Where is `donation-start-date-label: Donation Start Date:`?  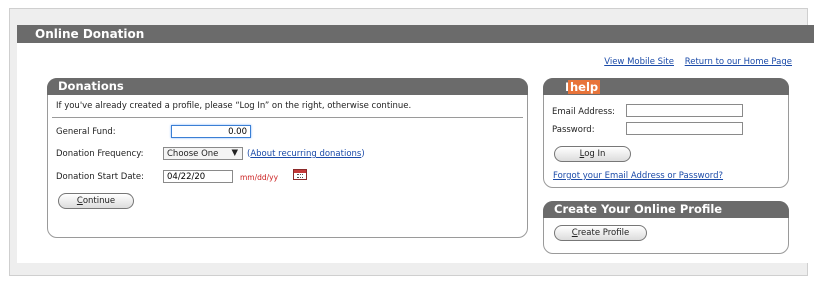 donation-start-date-label: Donation Start Date: is located at coordinates (100, 177).